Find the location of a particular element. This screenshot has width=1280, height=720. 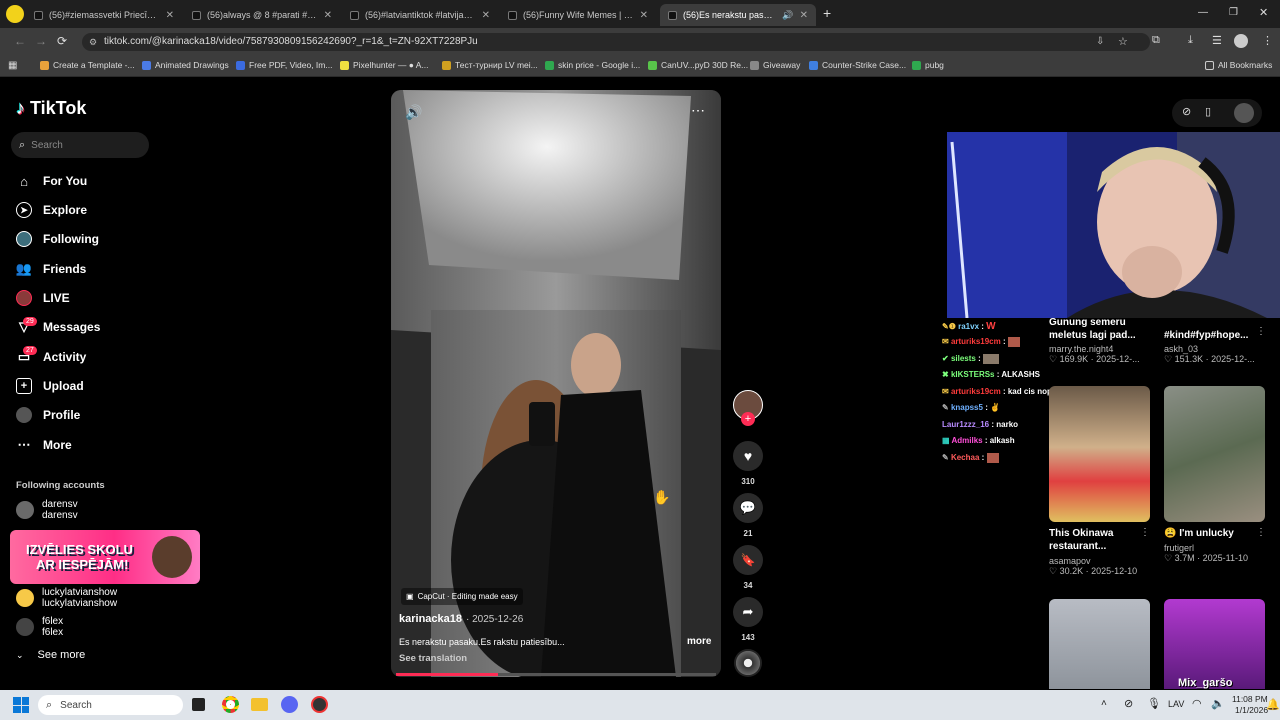

nav-upload: + Upload is located at coordinates (50, 386).